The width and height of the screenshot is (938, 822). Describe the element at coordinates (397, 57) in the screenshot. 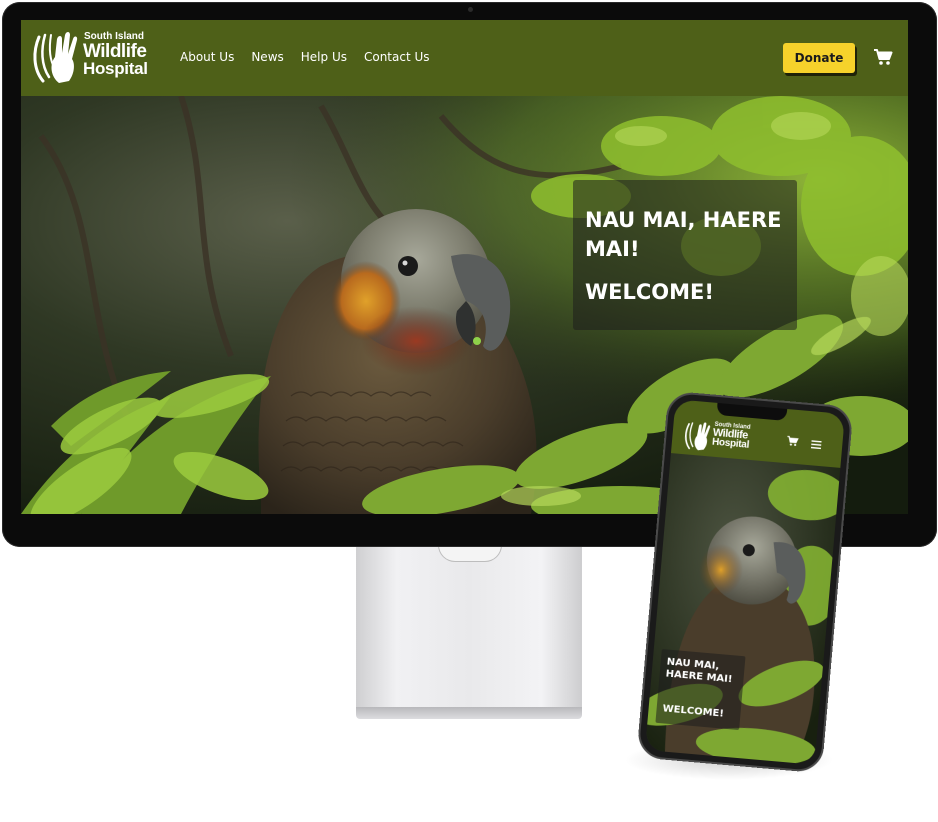

I see `nav-link-contact-us: Contact Us` at that location.